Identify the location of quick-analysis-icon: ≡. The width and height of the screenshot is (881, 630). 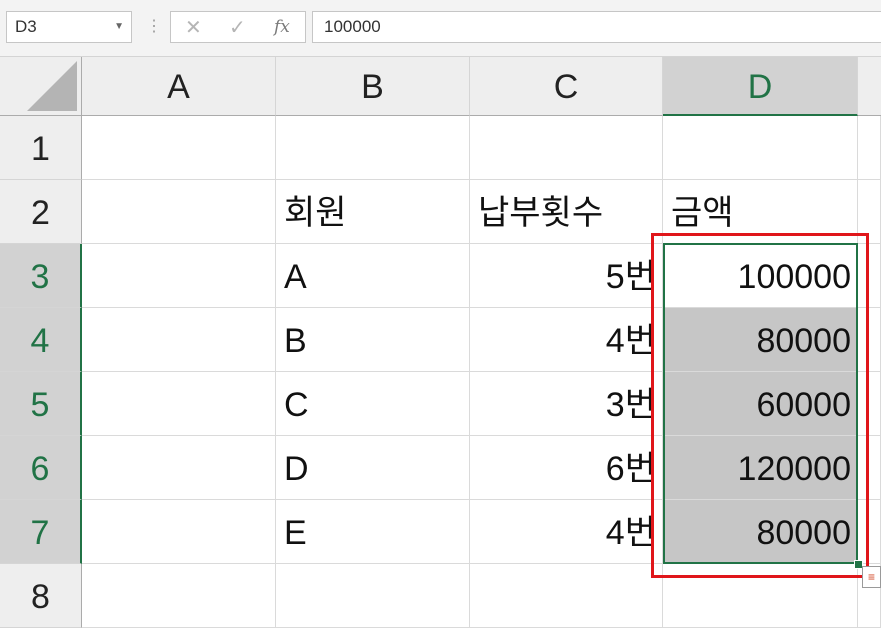
(871, 577).